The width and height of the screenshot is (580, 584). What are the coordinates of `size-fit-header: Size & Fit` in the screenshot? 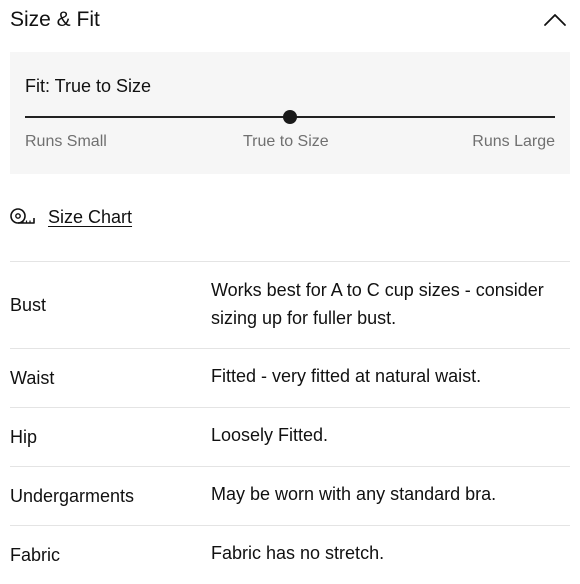 It's located at (290, 20).